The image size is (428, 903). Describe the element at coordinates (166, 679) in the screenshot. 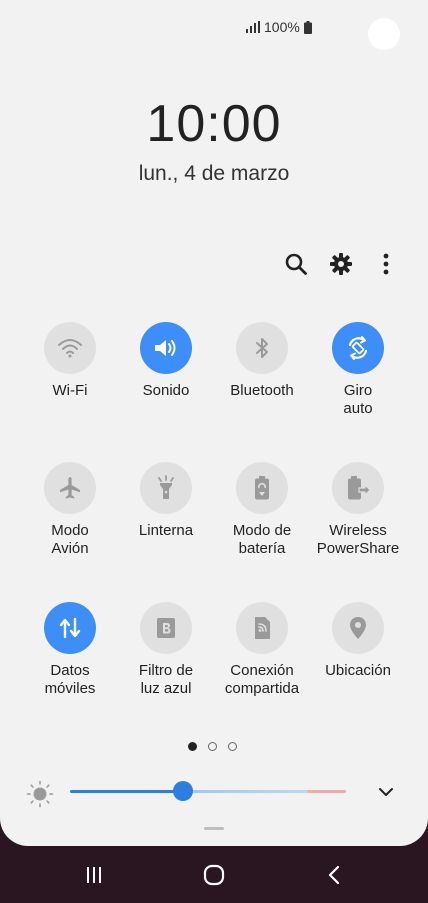

I see `tile-blue-light-filter-label: Filtro de luz azul` at that location.